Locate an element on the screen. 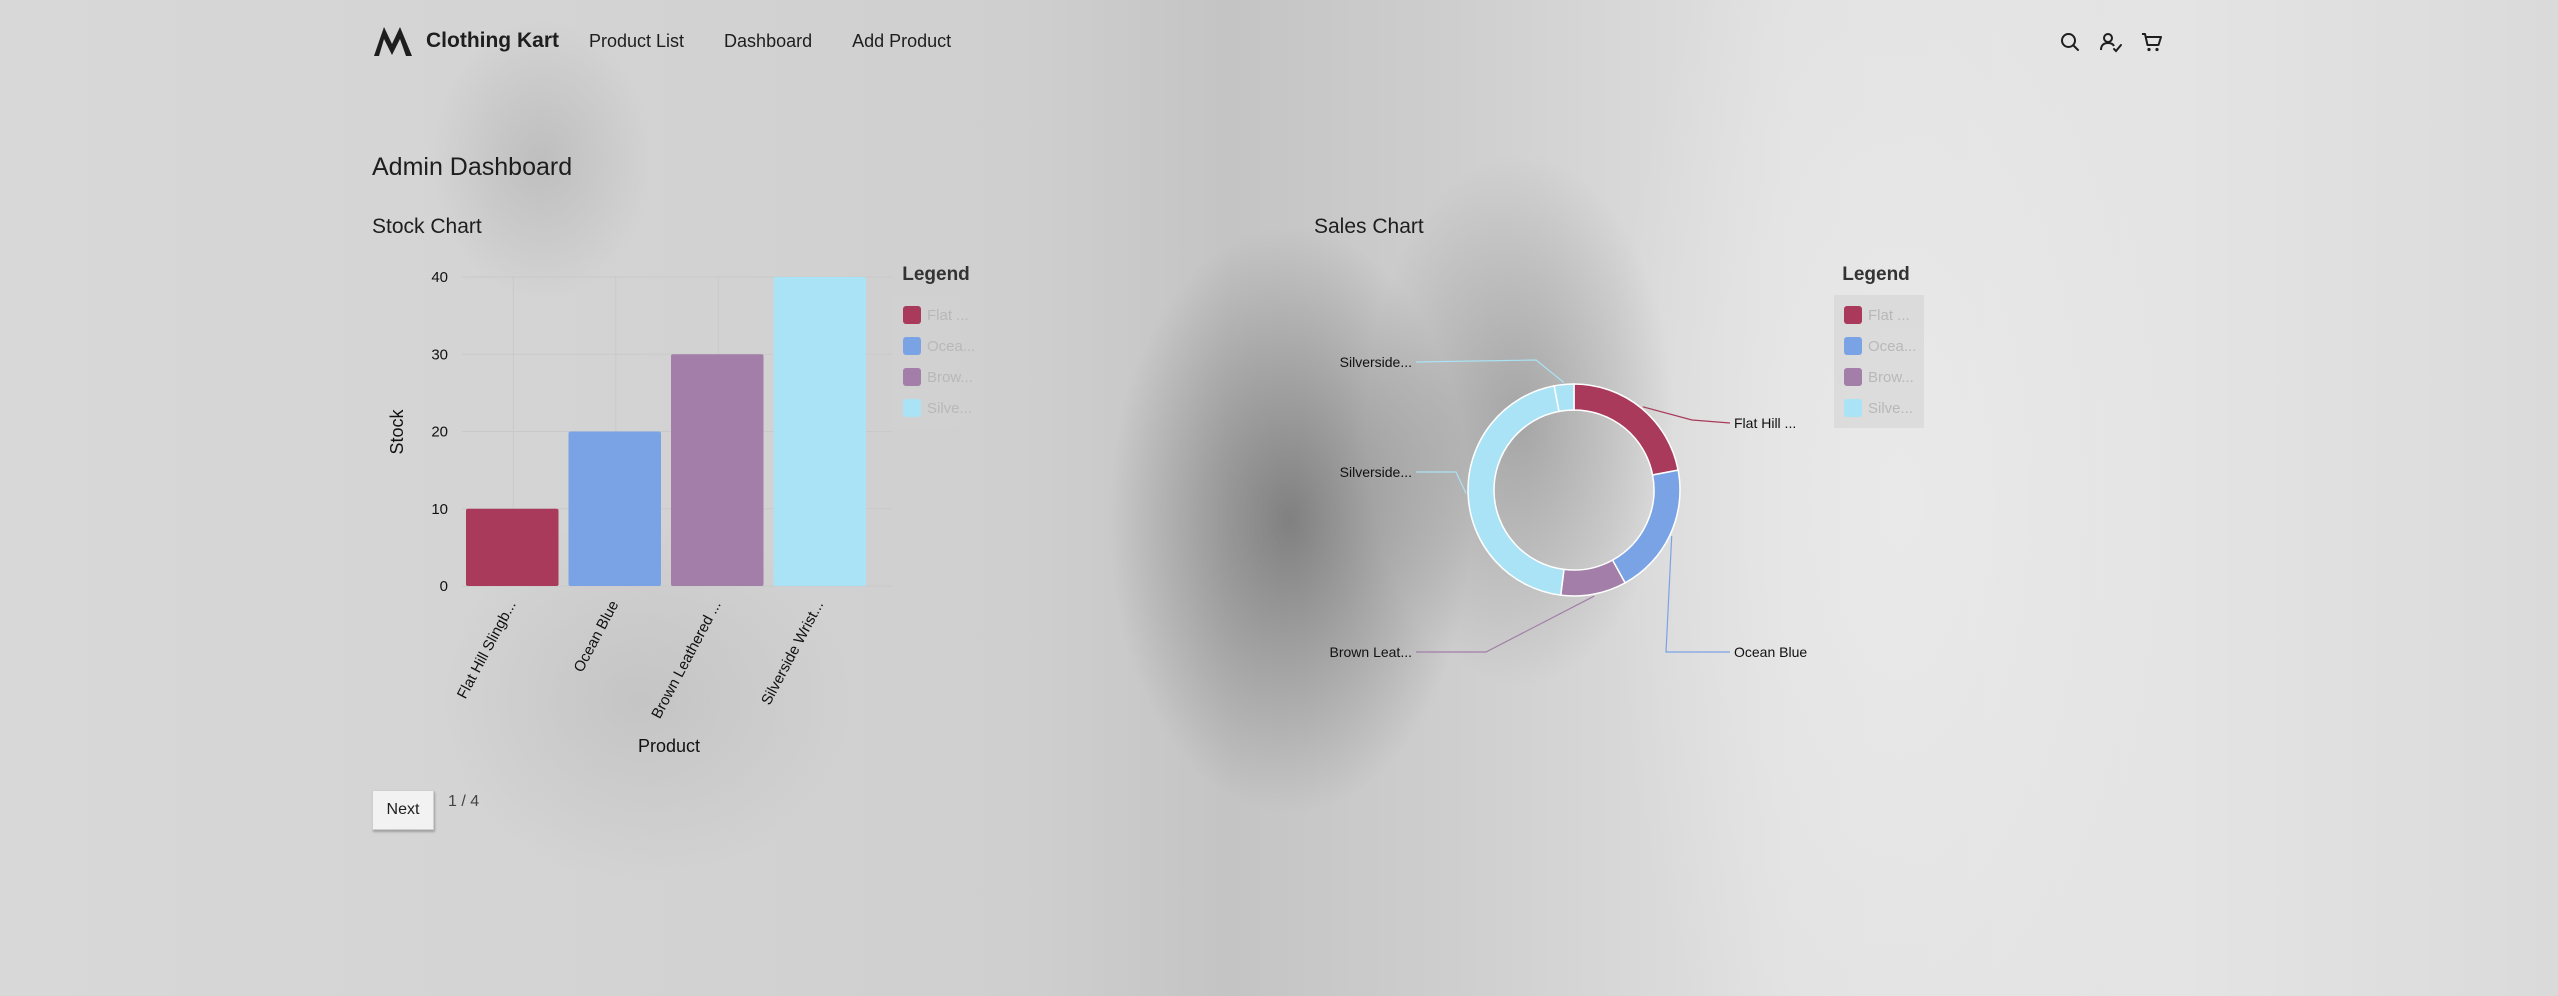  bar-x-axis-label: Product is located at coordinates (669, 746).